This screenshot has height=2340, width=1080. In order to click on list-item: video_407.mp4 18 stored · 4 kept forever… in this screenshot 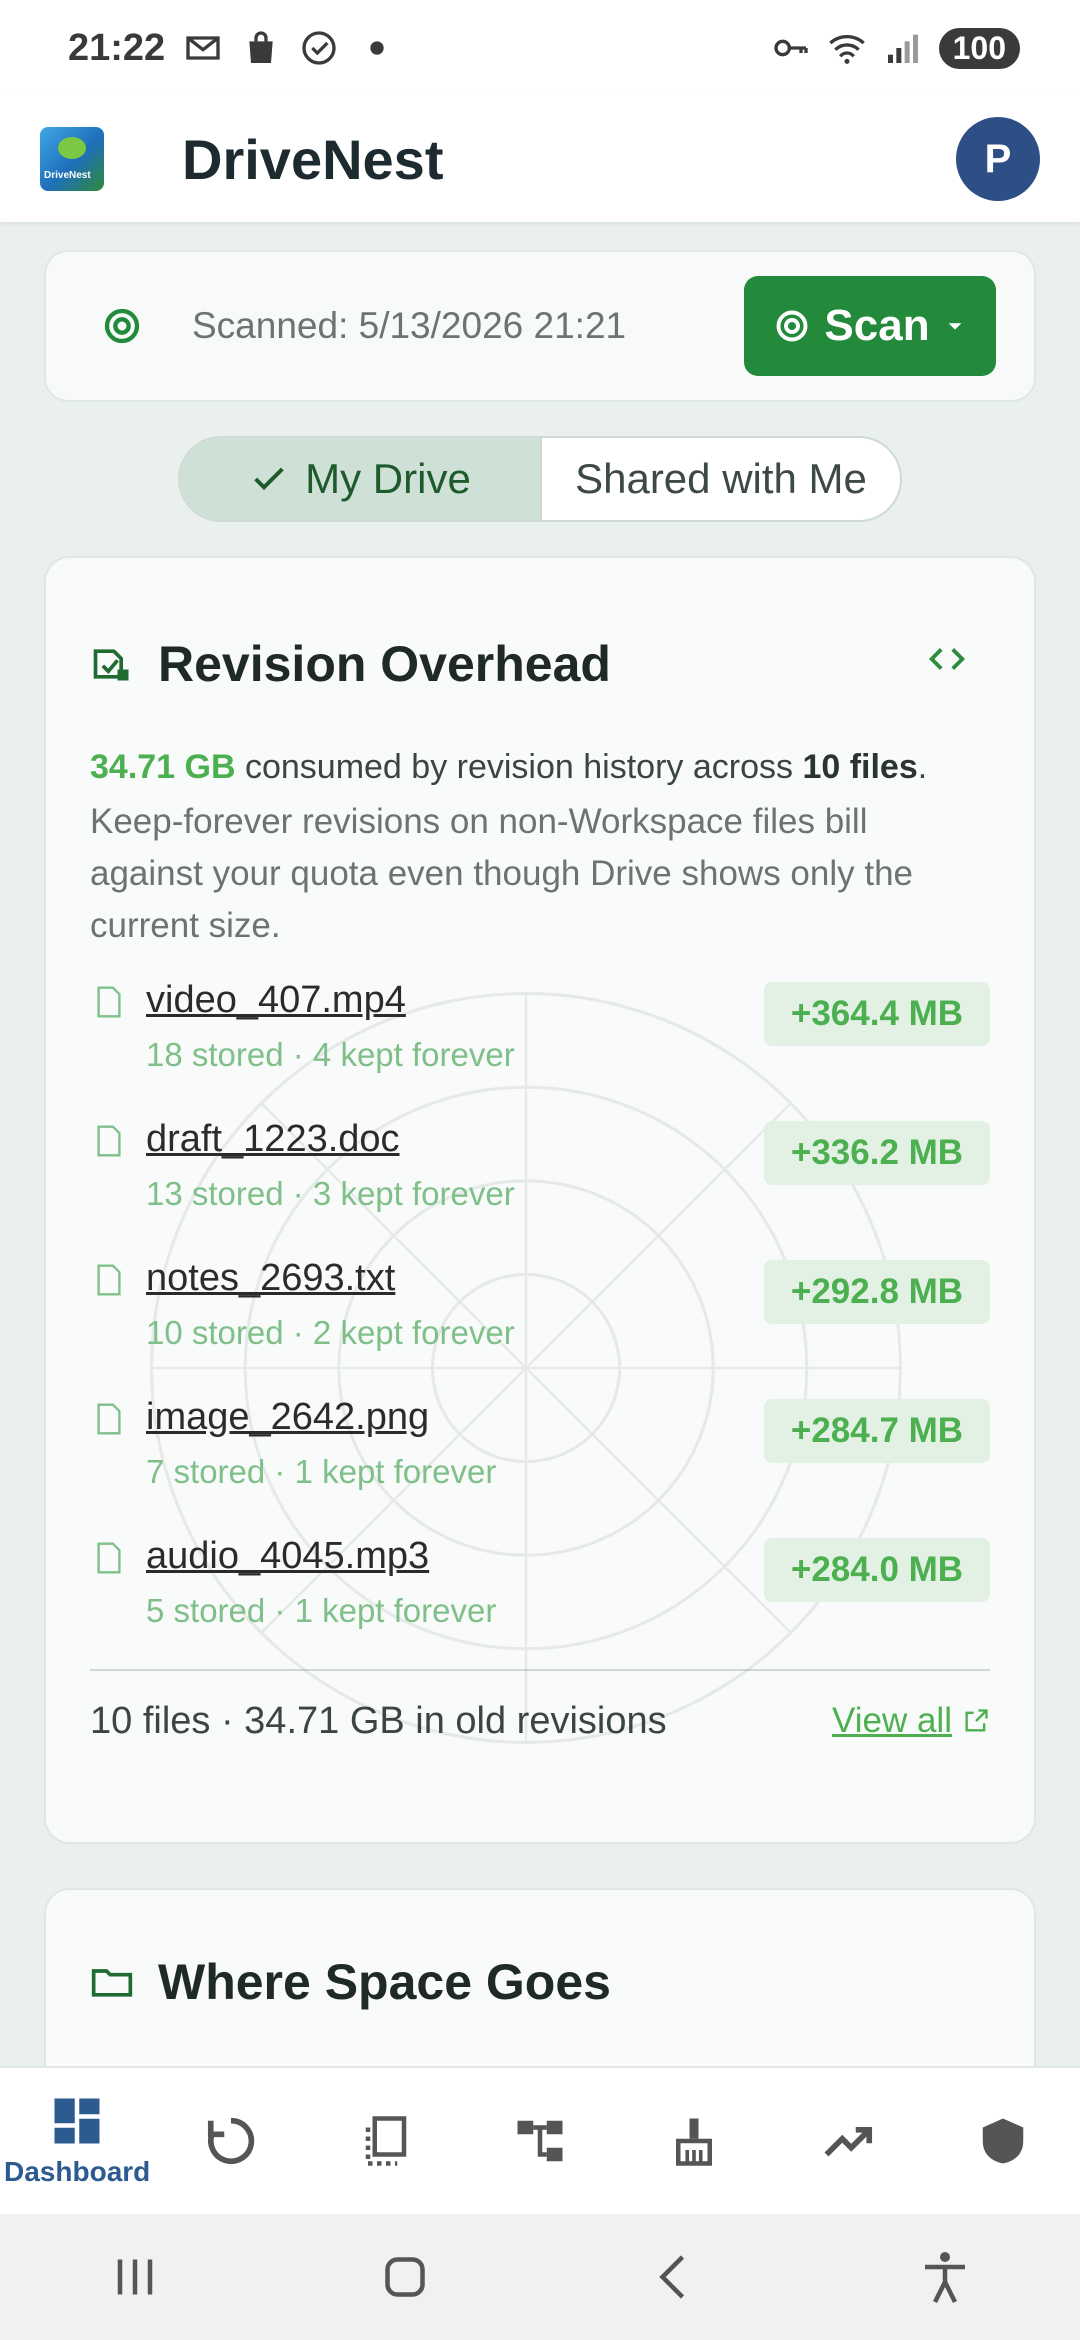, I will do `click(540, 1043)`.